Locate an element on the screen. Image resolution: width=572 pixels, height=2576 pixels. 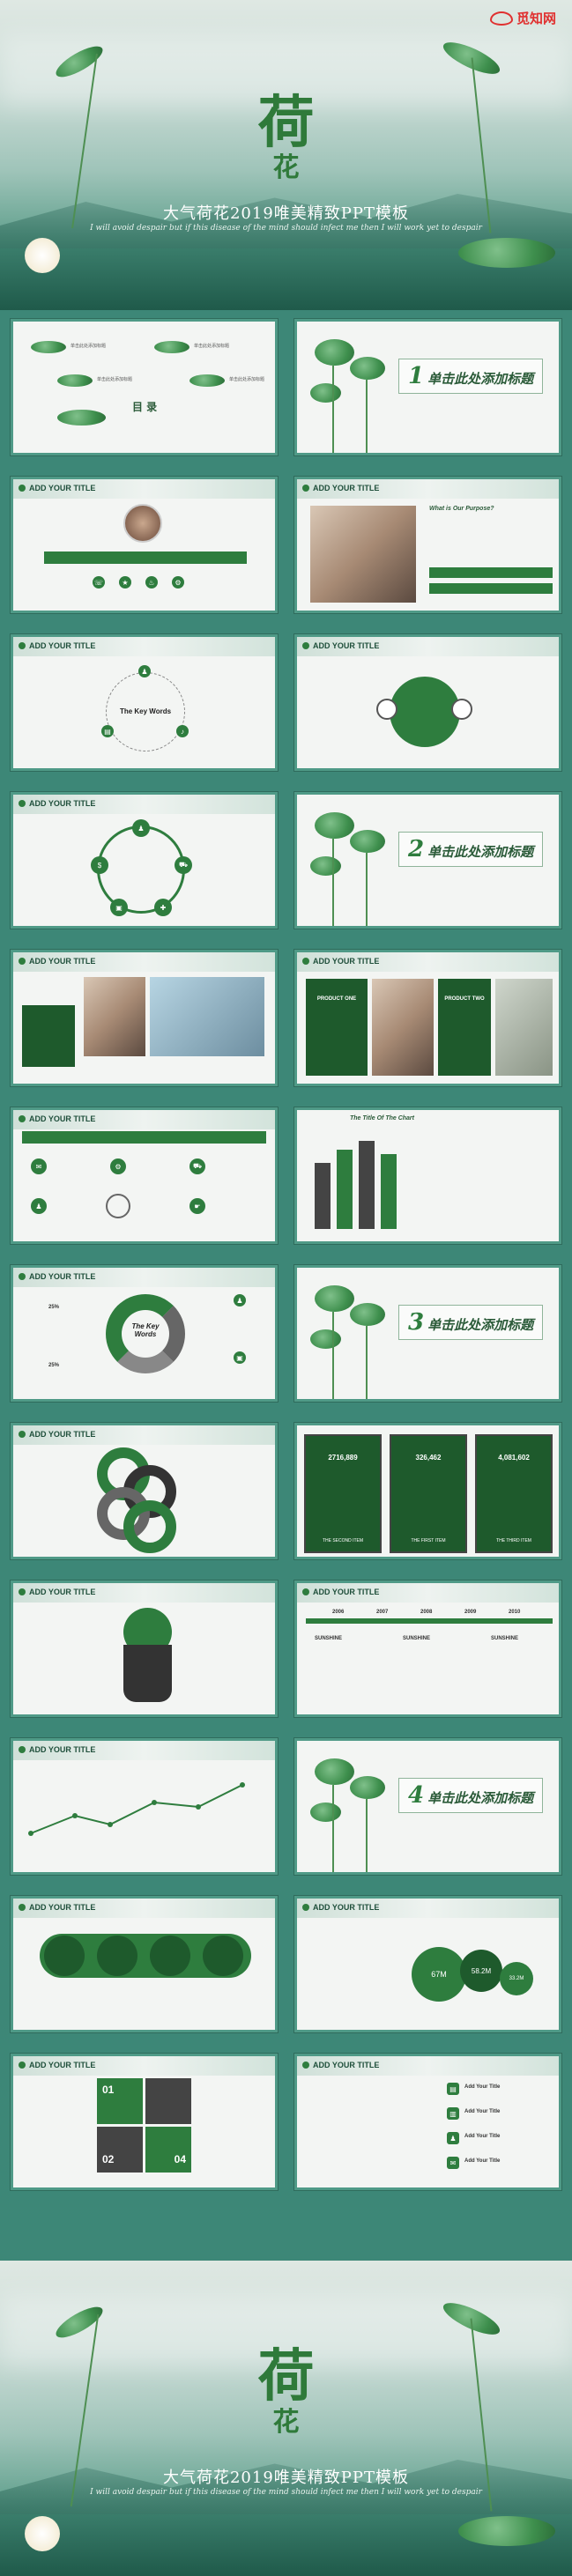
slide-keywords: ADD YOUR TITLE The Key Words ♟ ▤ ♪ is located at coordinates (144, 703).